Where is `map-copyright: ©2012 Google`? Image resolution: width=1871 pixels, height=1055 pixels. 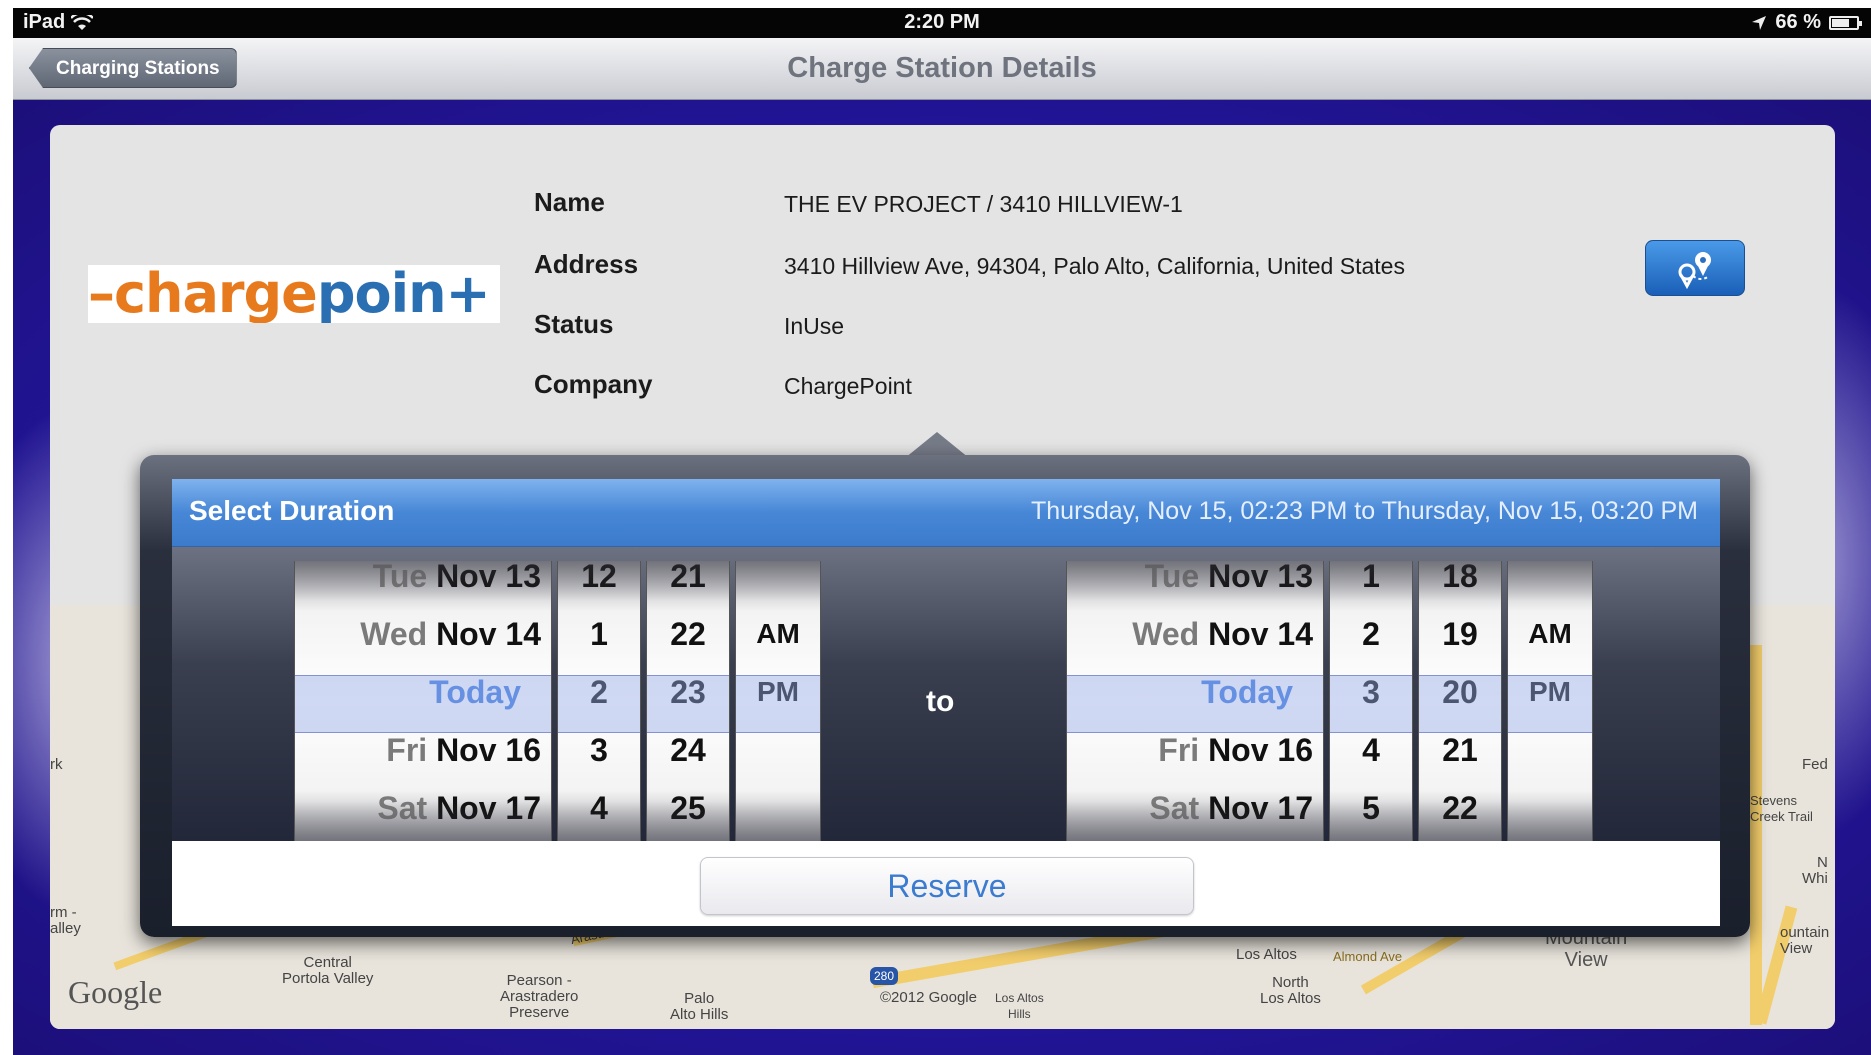 map-copyright: ©2012 Google is located at coordinates (928, 997).